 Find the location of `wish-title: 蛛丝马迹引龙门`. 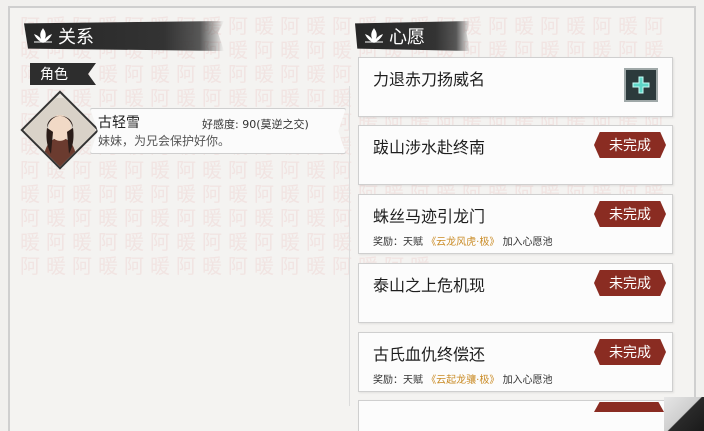

wish-title: 蛛丝马迹引龙门 is located at coordinates (429, 216).